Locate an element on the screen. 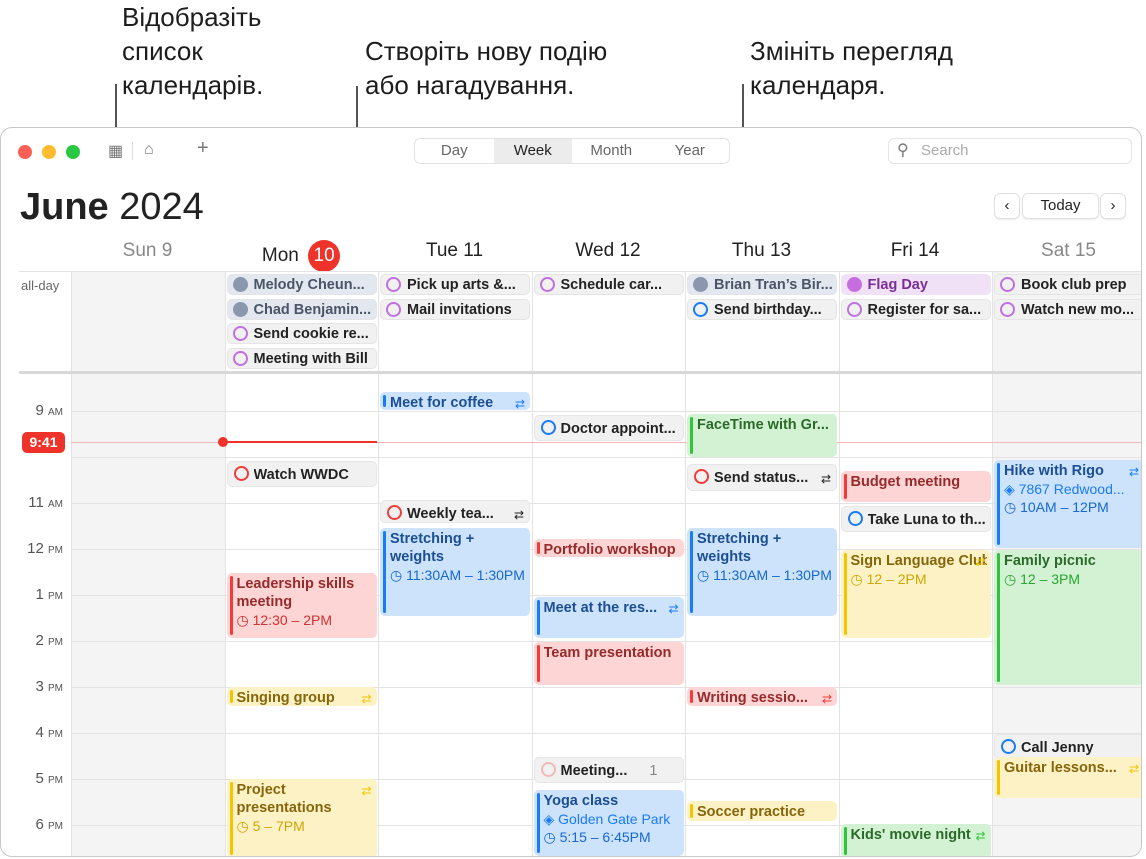 Image resolution: width=1146 pixels, height=859 pixels. calendar-event: Kids' movie night ⇄ is located at coordinates (915, 840).